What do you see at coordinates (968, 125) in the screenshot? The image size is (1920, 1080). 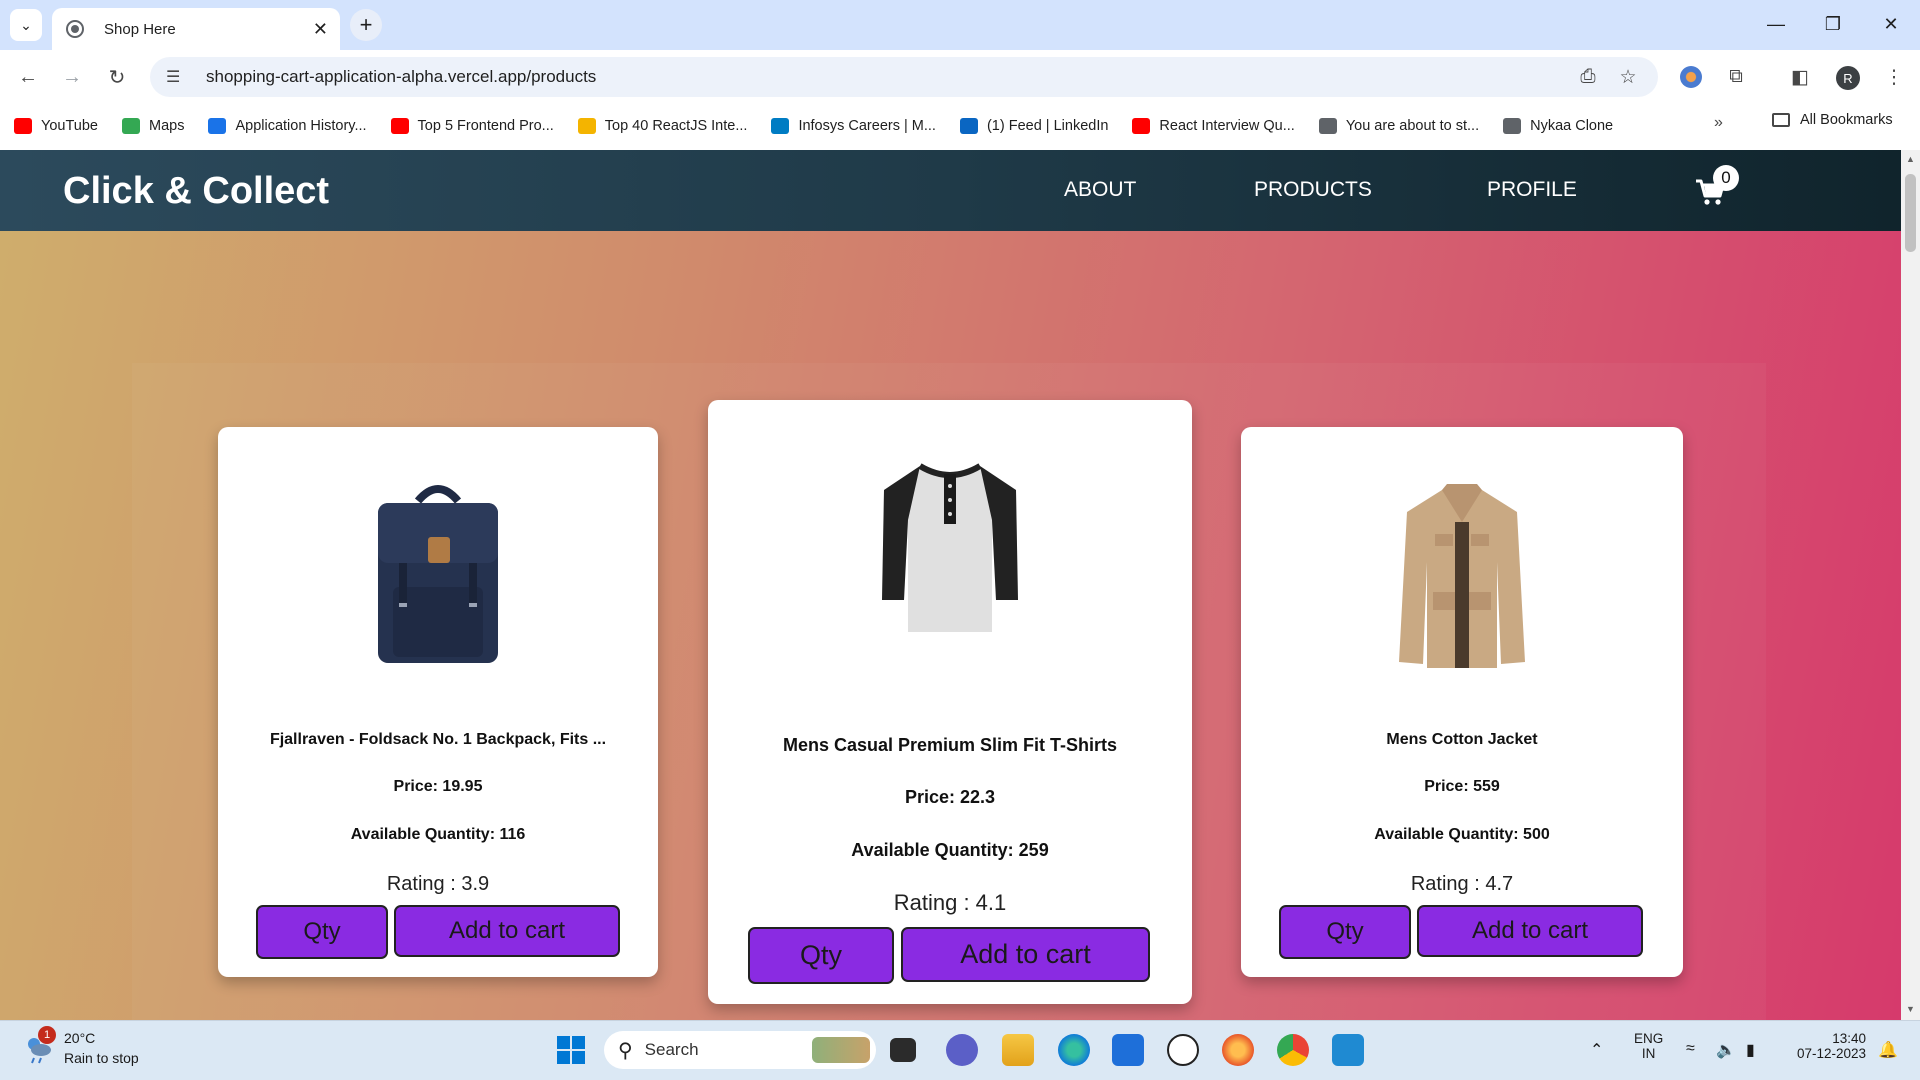 I see `linkedin-icon` at bounding box center [968, 125].